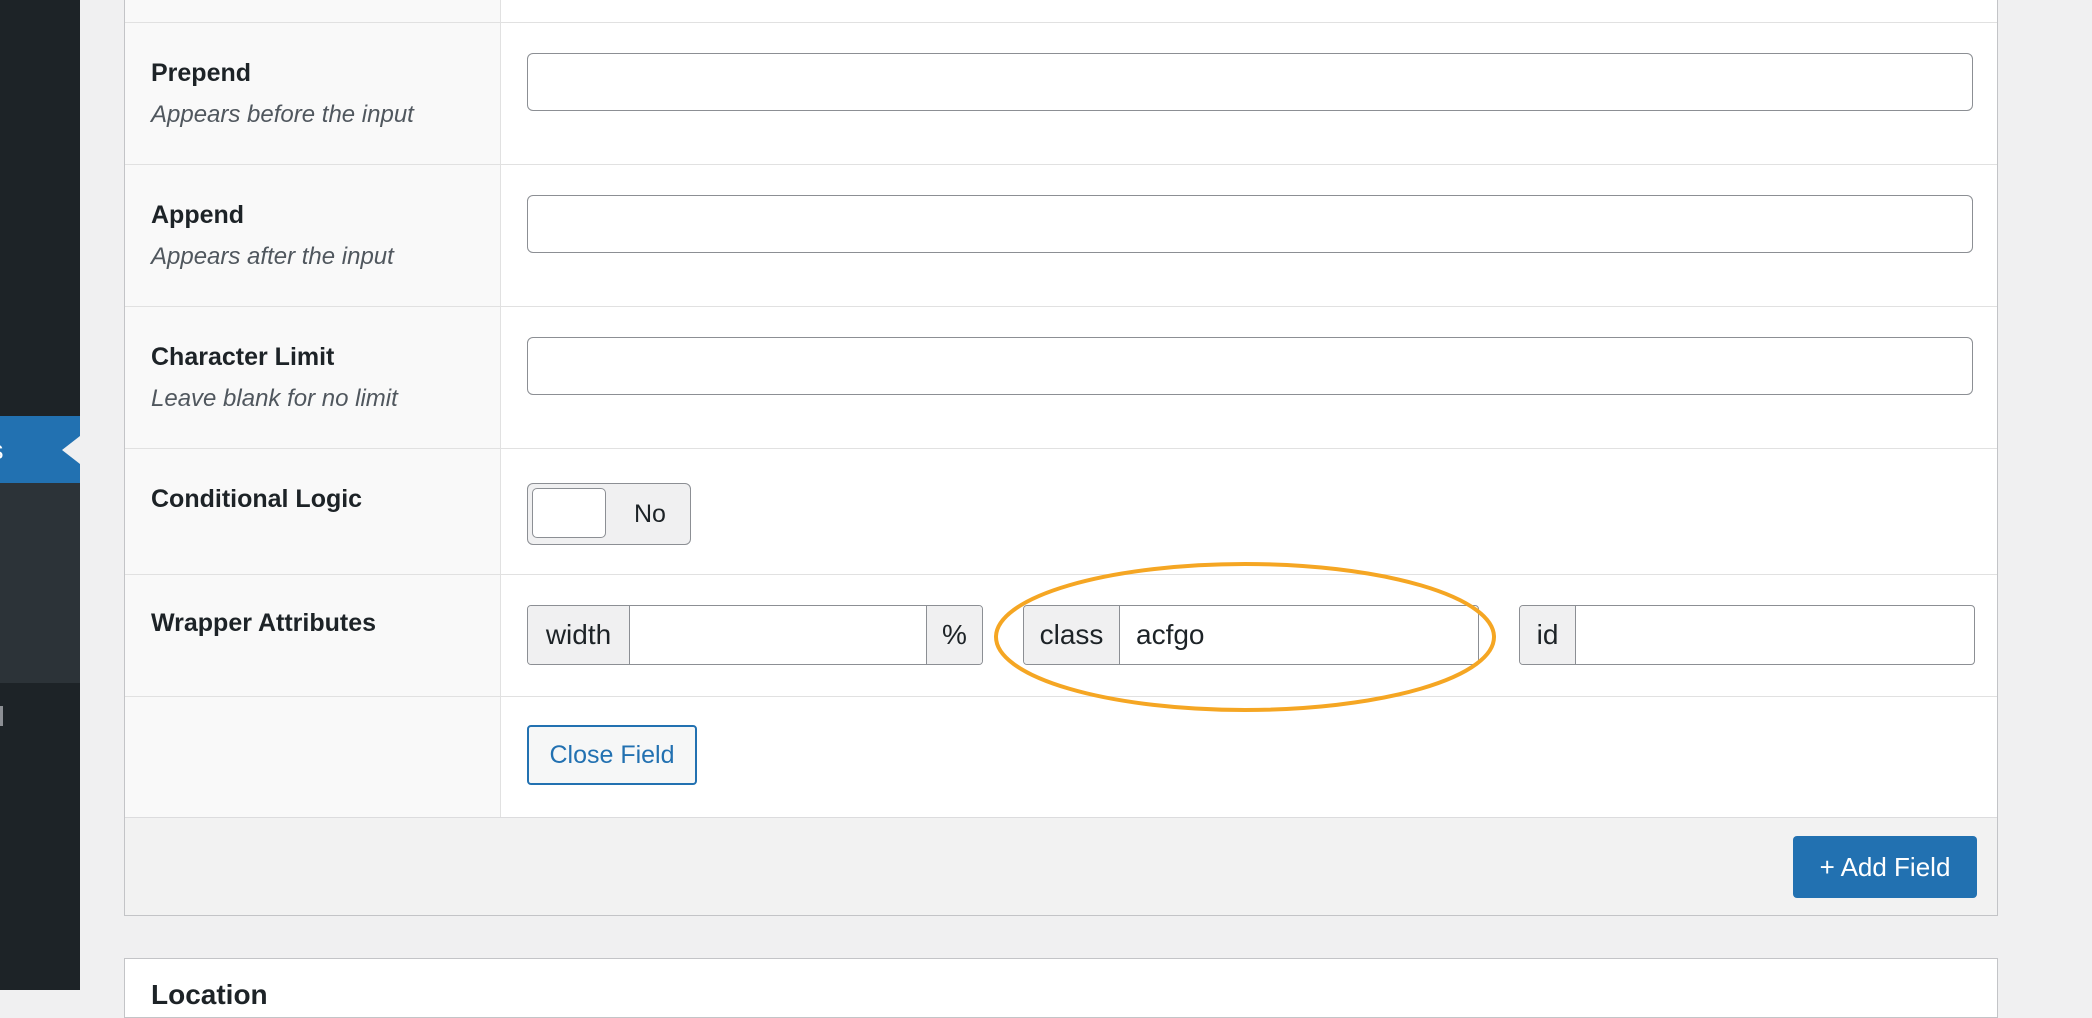 This screenshot has height=1018, width=2092. Describe the element at coordinates (274, 398) in the screenshot. I see `character-limit-description: Leave blank for no limit` at that location.